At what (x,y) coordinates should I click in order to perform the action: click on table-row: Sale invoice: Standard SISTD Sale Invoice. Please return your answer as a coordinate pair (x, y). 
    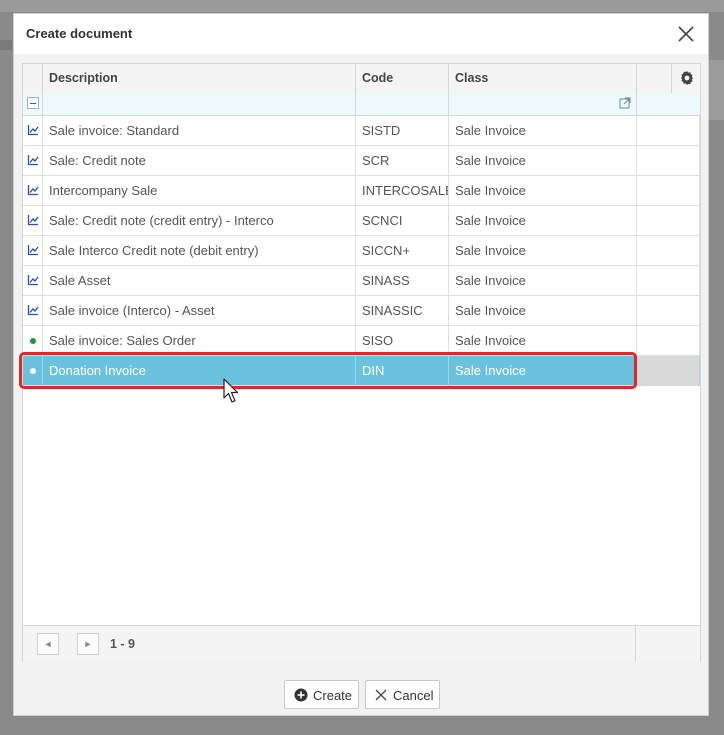
    Looking at the image, I should click on (361, 131).